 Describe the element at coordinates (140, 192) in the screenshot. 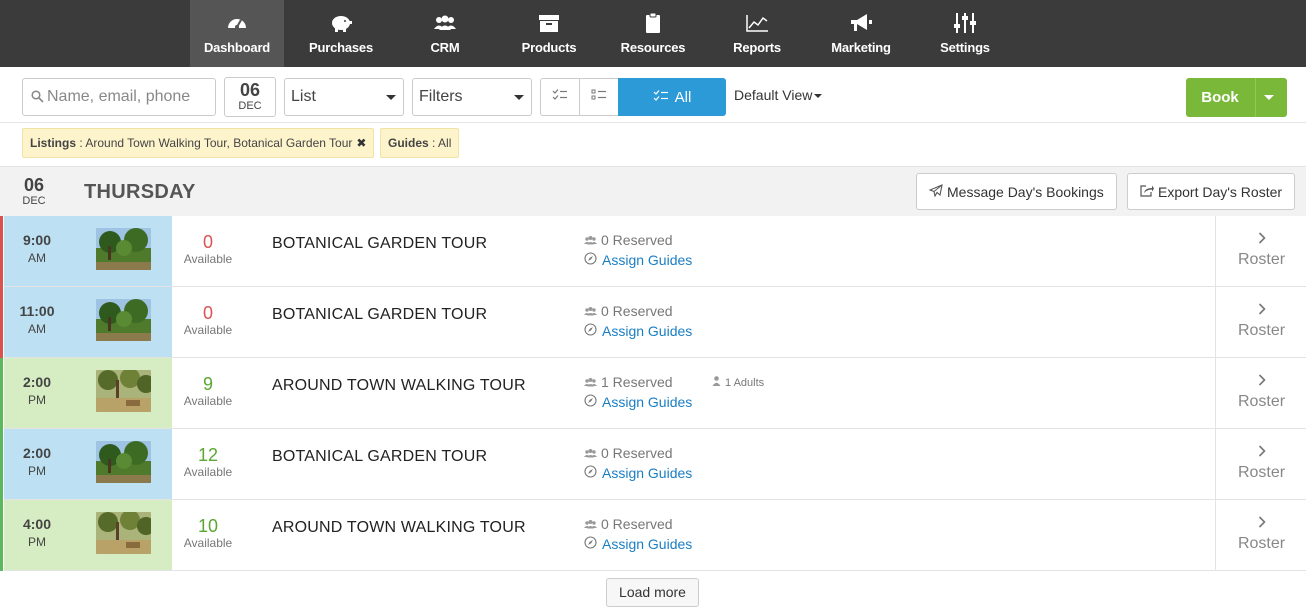

I see `weekday-title: THURSDAY` at that location.